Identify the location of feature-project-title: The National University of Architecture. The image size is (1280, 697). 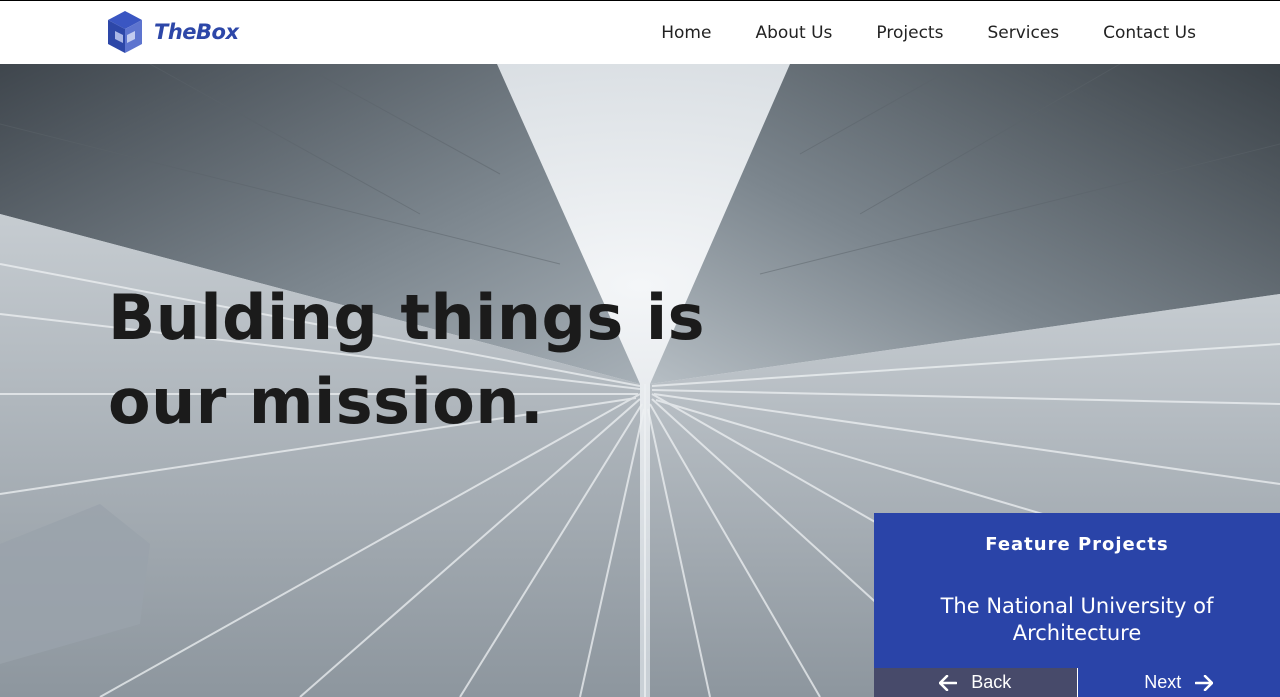
(1077, 619).